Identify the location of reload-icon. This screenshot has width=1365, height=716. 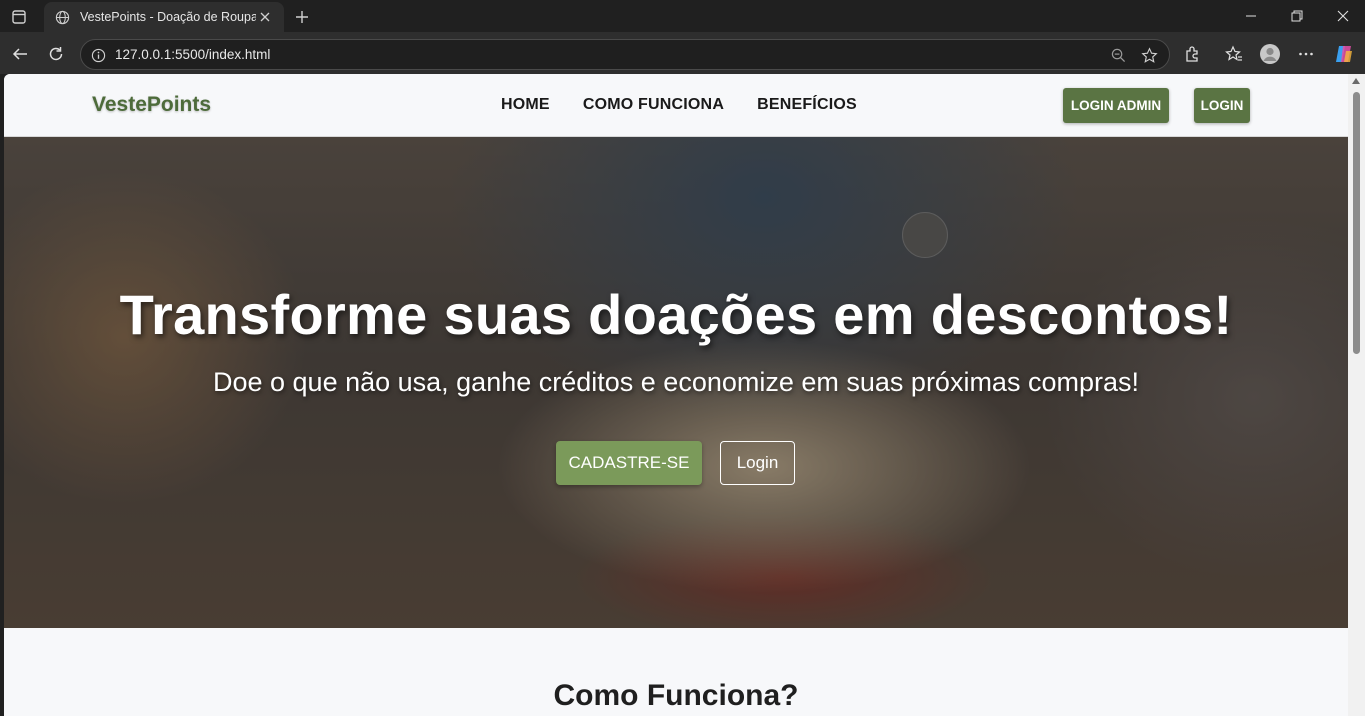
(56, 54).